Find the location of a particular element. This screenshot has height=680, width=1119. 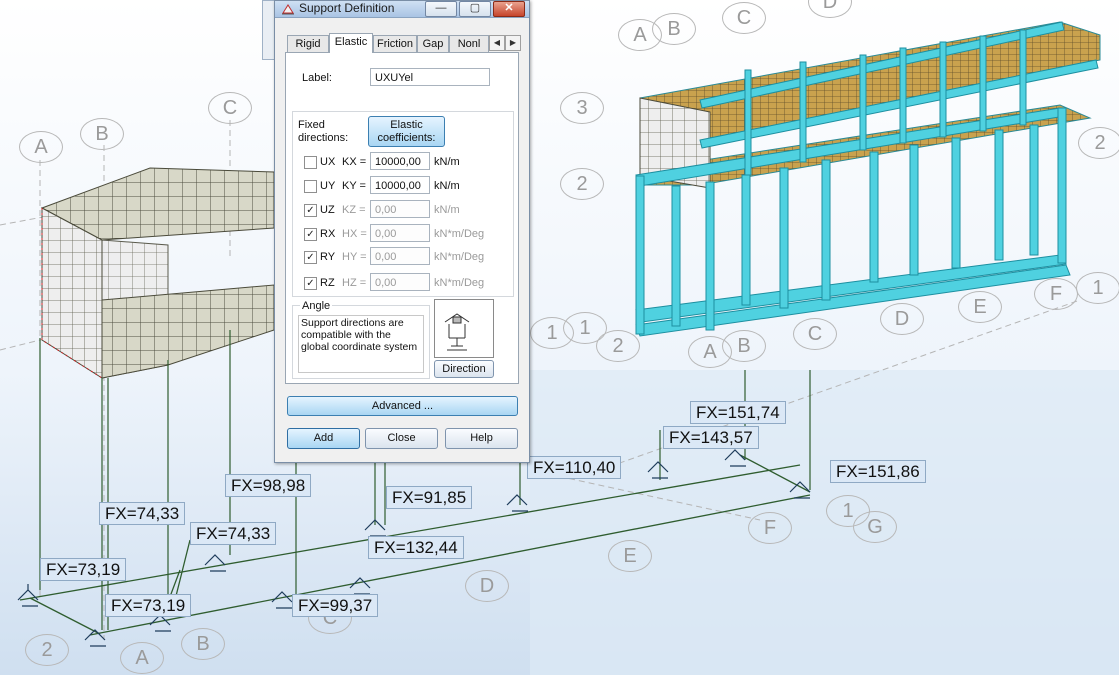

dialog-title: Support Definition is located at coordinates (347, 8).